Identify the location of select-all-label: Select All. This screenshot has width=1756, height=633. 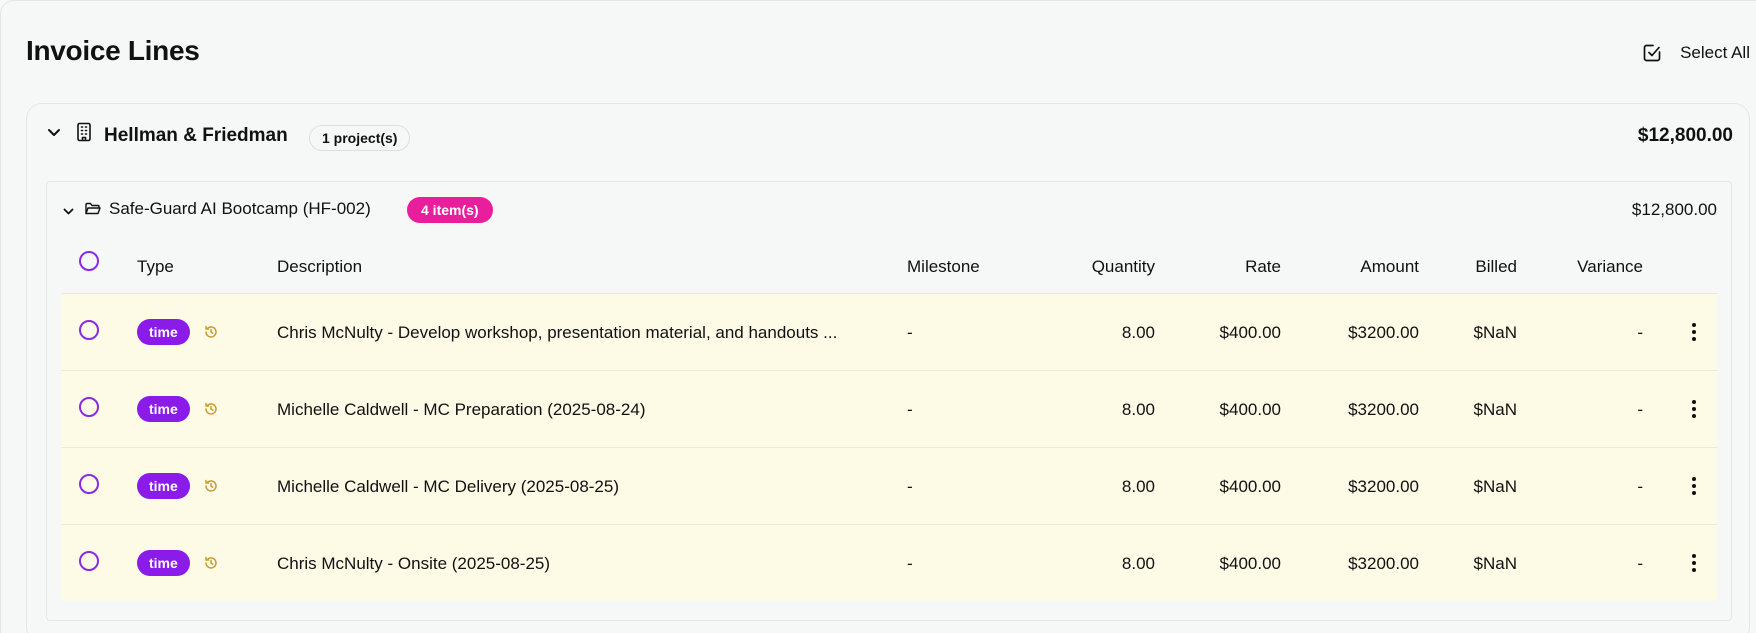
(1715, 52).